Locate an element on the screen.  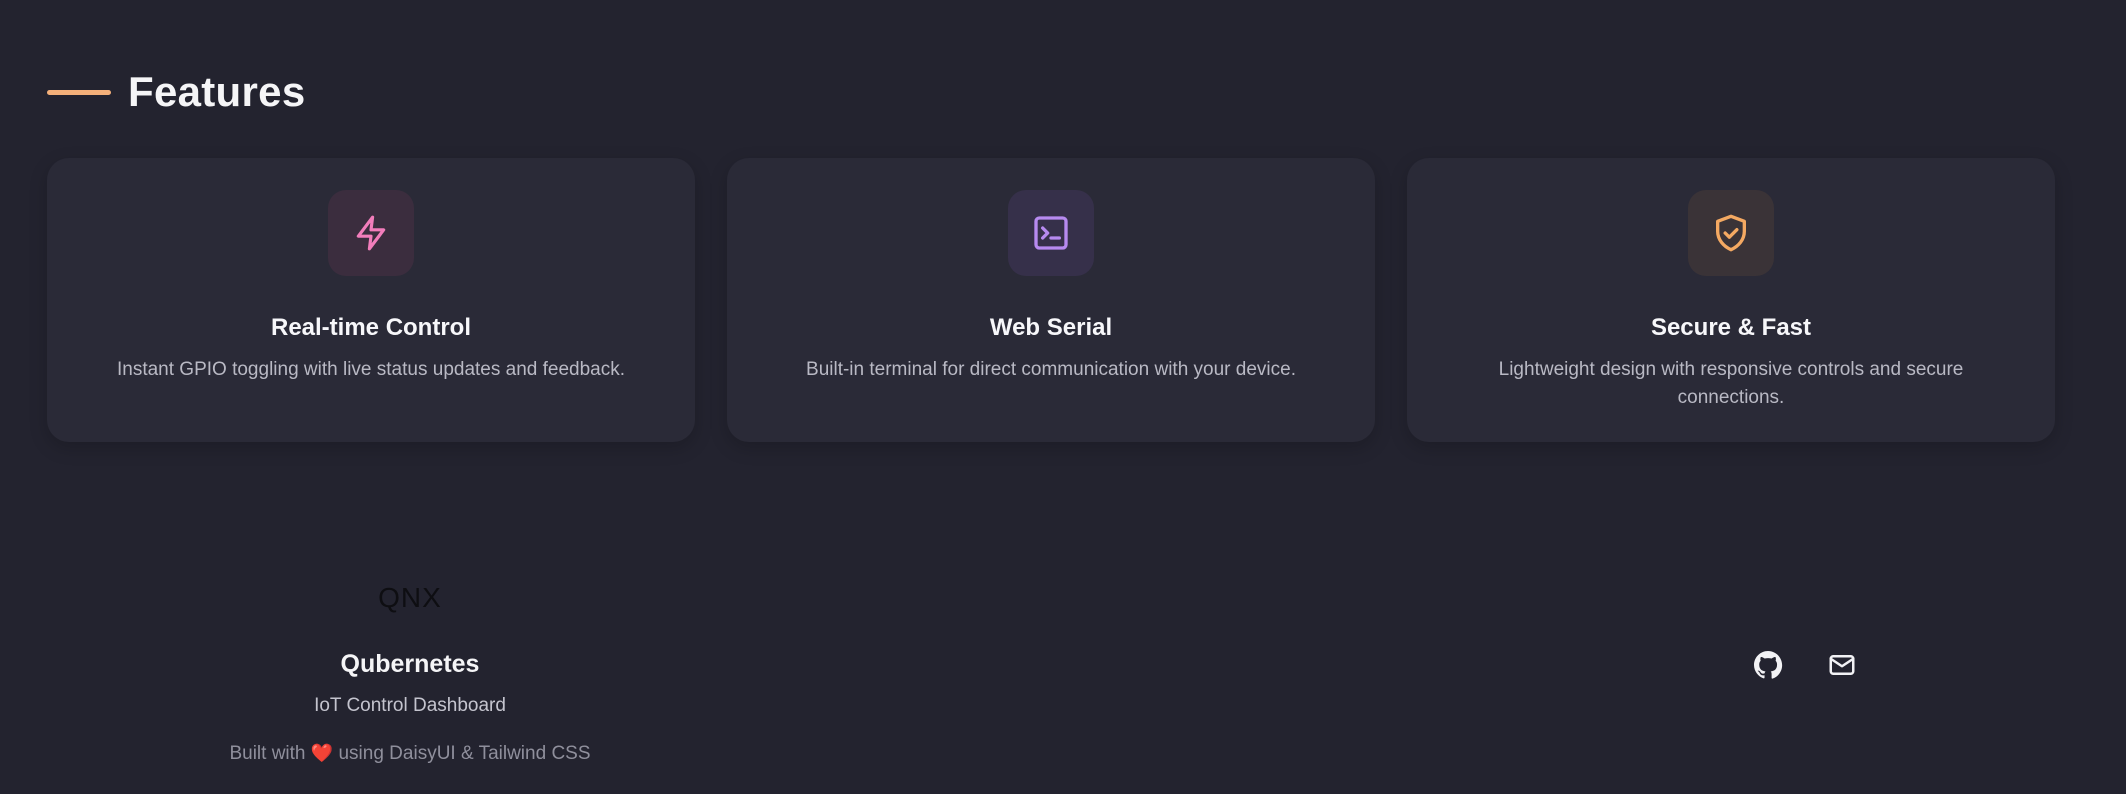
brand-name: Qubernetes is located at coordinates (410, 664).